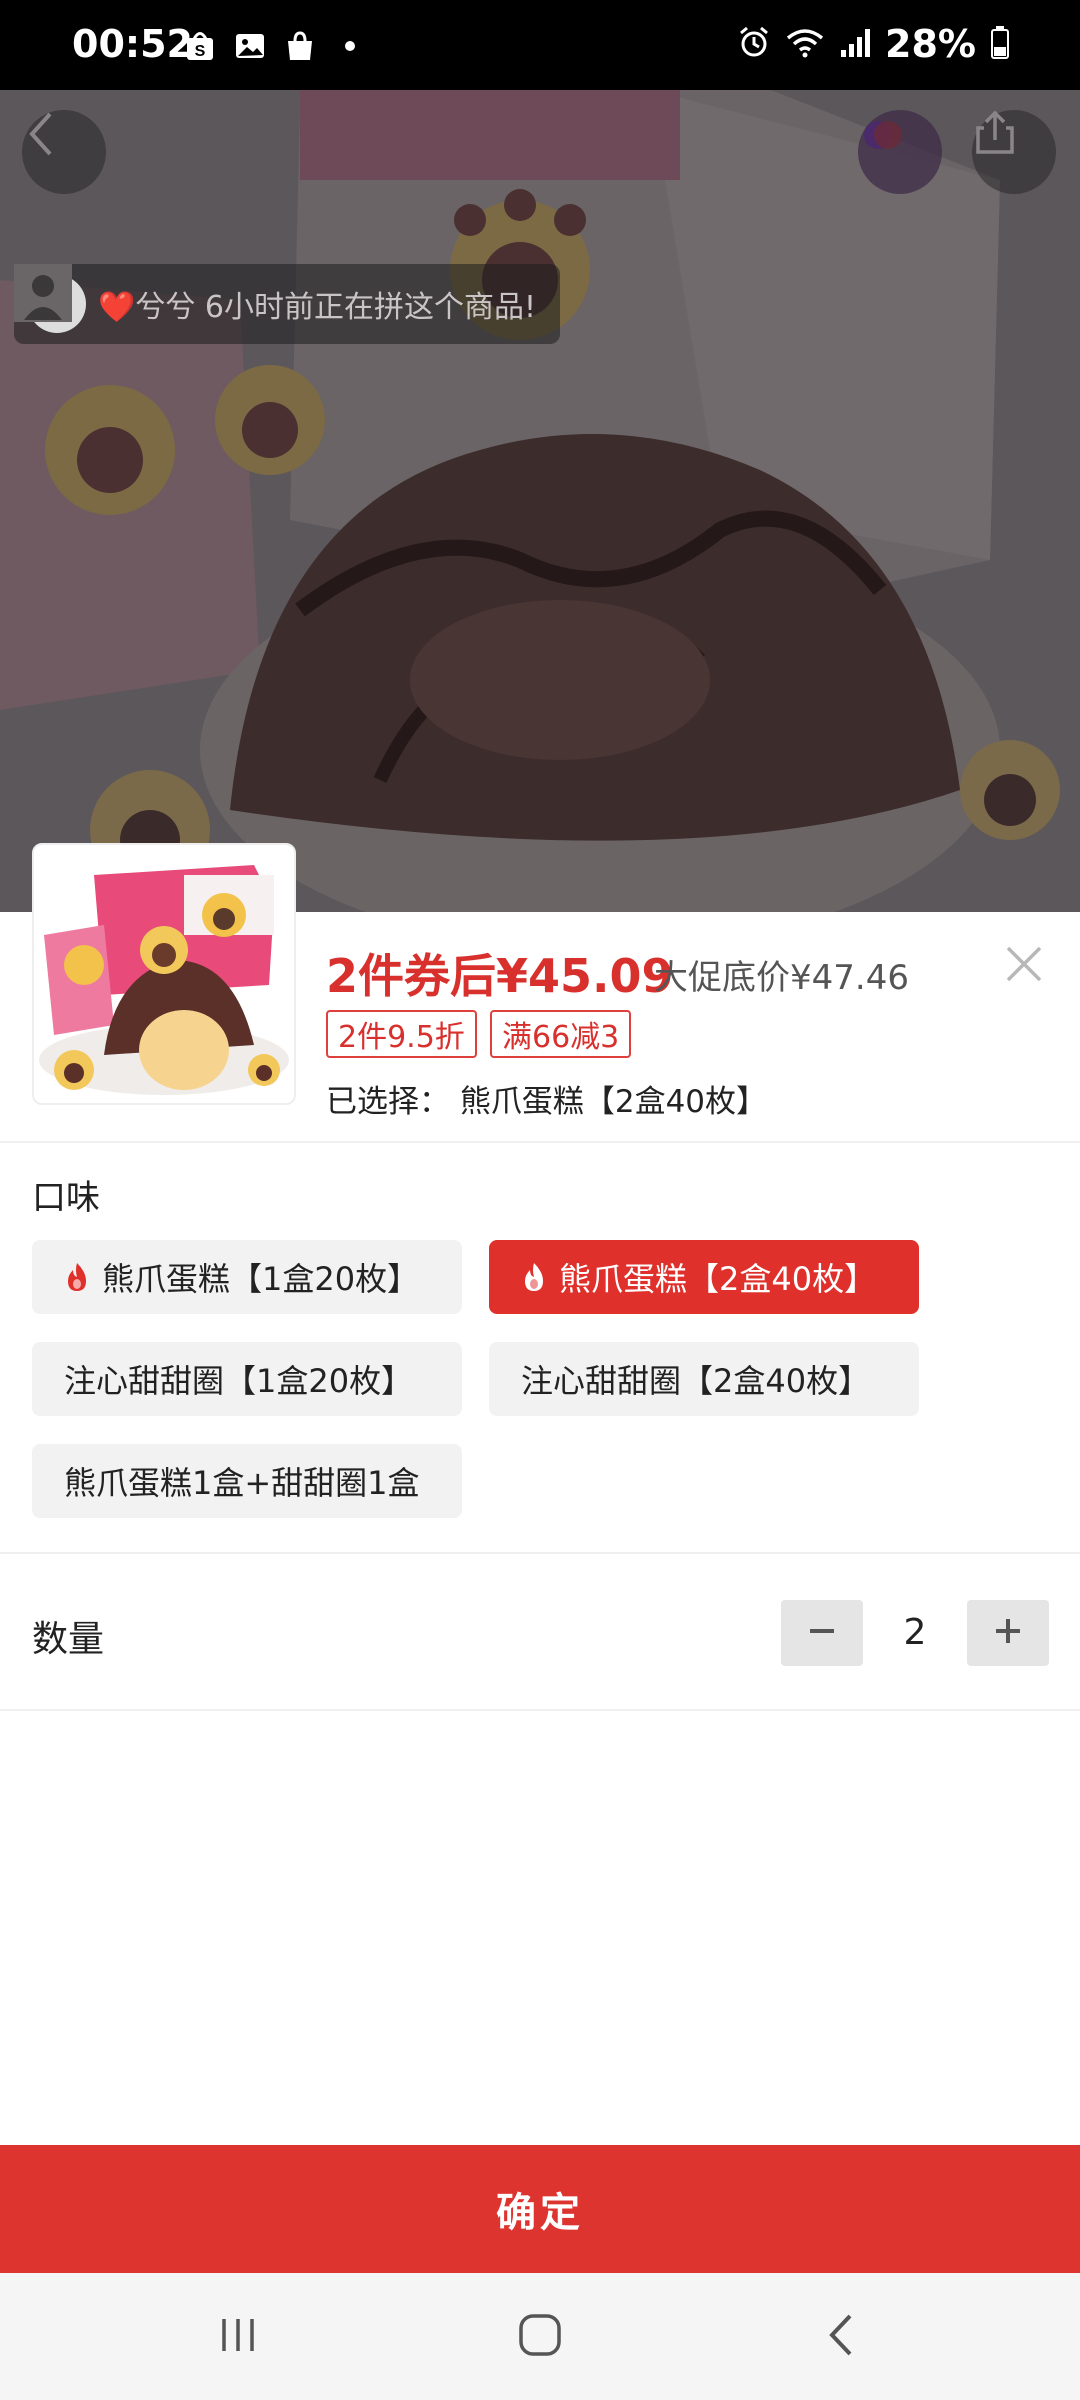 The image size is (1080, 2400). I want to click on avatar, so click(50, 298).